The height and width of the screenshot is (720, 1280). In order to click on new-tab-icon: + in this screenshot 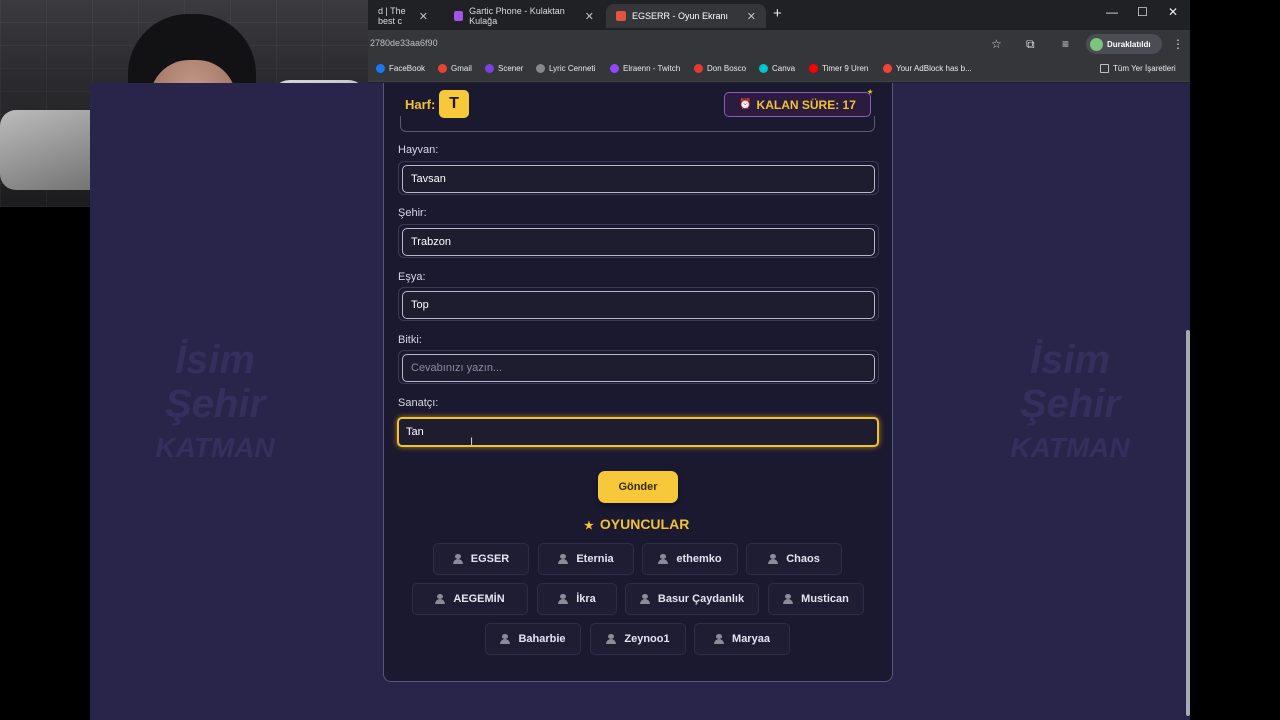, I will do `click(777, 13)`.